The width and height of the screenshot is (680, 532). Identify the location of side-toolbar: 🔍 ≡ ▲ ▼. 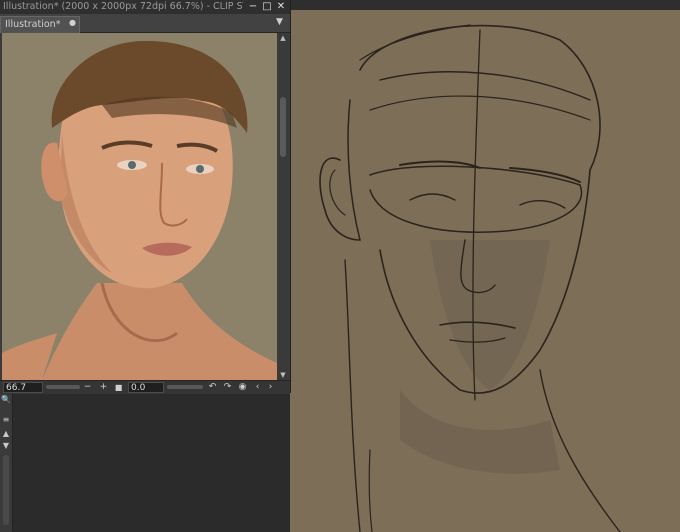
(6, 462).